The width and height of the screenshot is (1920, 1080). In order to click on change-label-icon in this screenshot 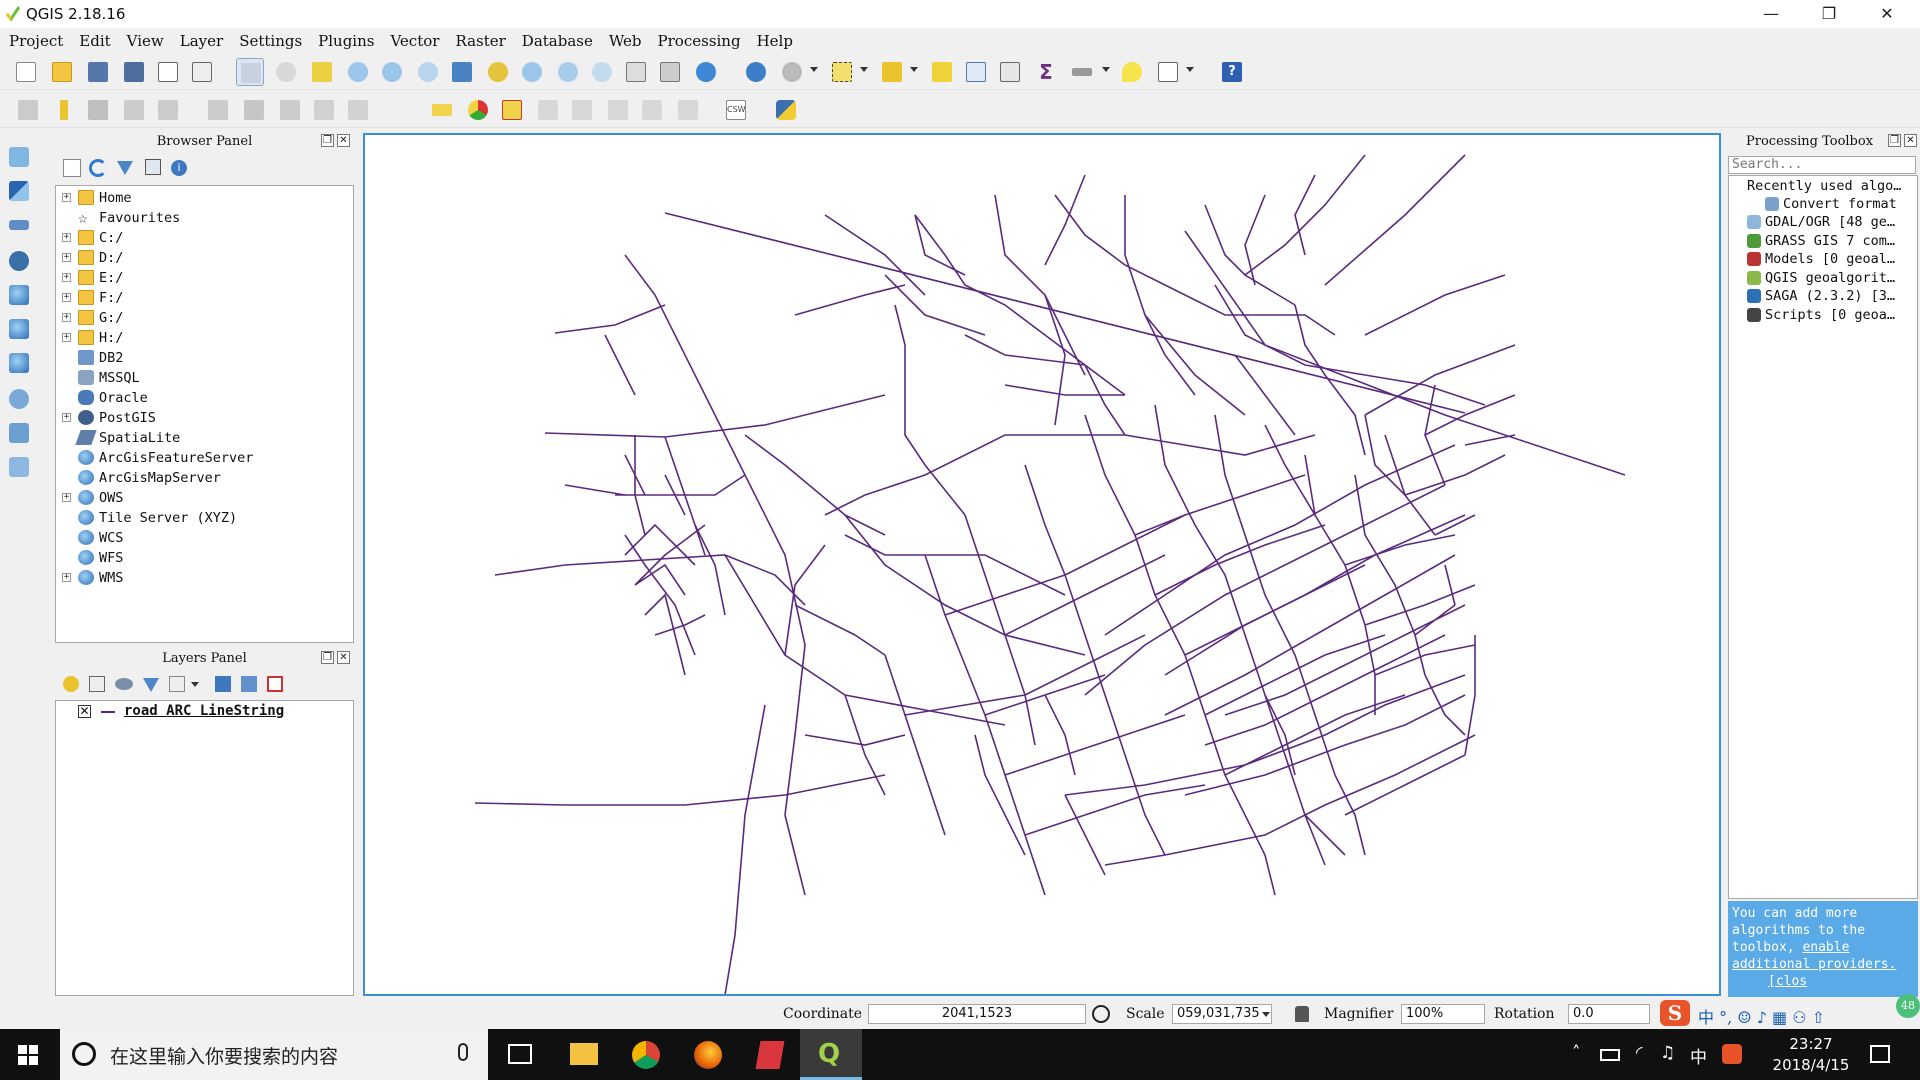, I will do `click(652, 110)`.